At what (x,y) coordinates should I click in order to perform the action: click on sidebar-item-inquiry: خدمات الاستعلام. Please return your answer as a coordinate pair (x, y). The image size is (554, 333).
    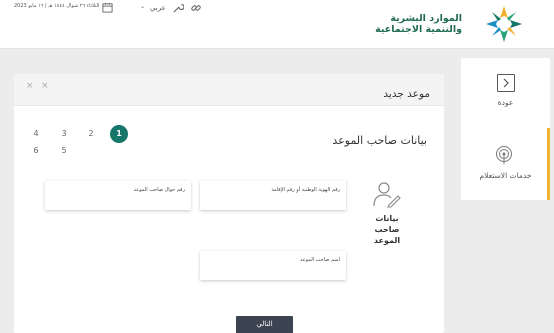
    Looking at the image, I should click on (505, 175).